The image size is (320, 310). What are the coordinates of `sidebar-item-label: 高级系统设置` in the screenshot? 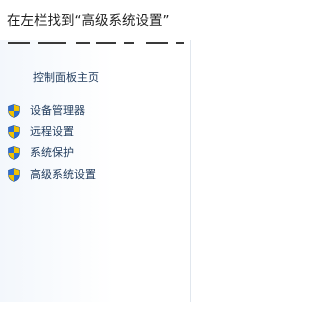 It's located at (63, 174).